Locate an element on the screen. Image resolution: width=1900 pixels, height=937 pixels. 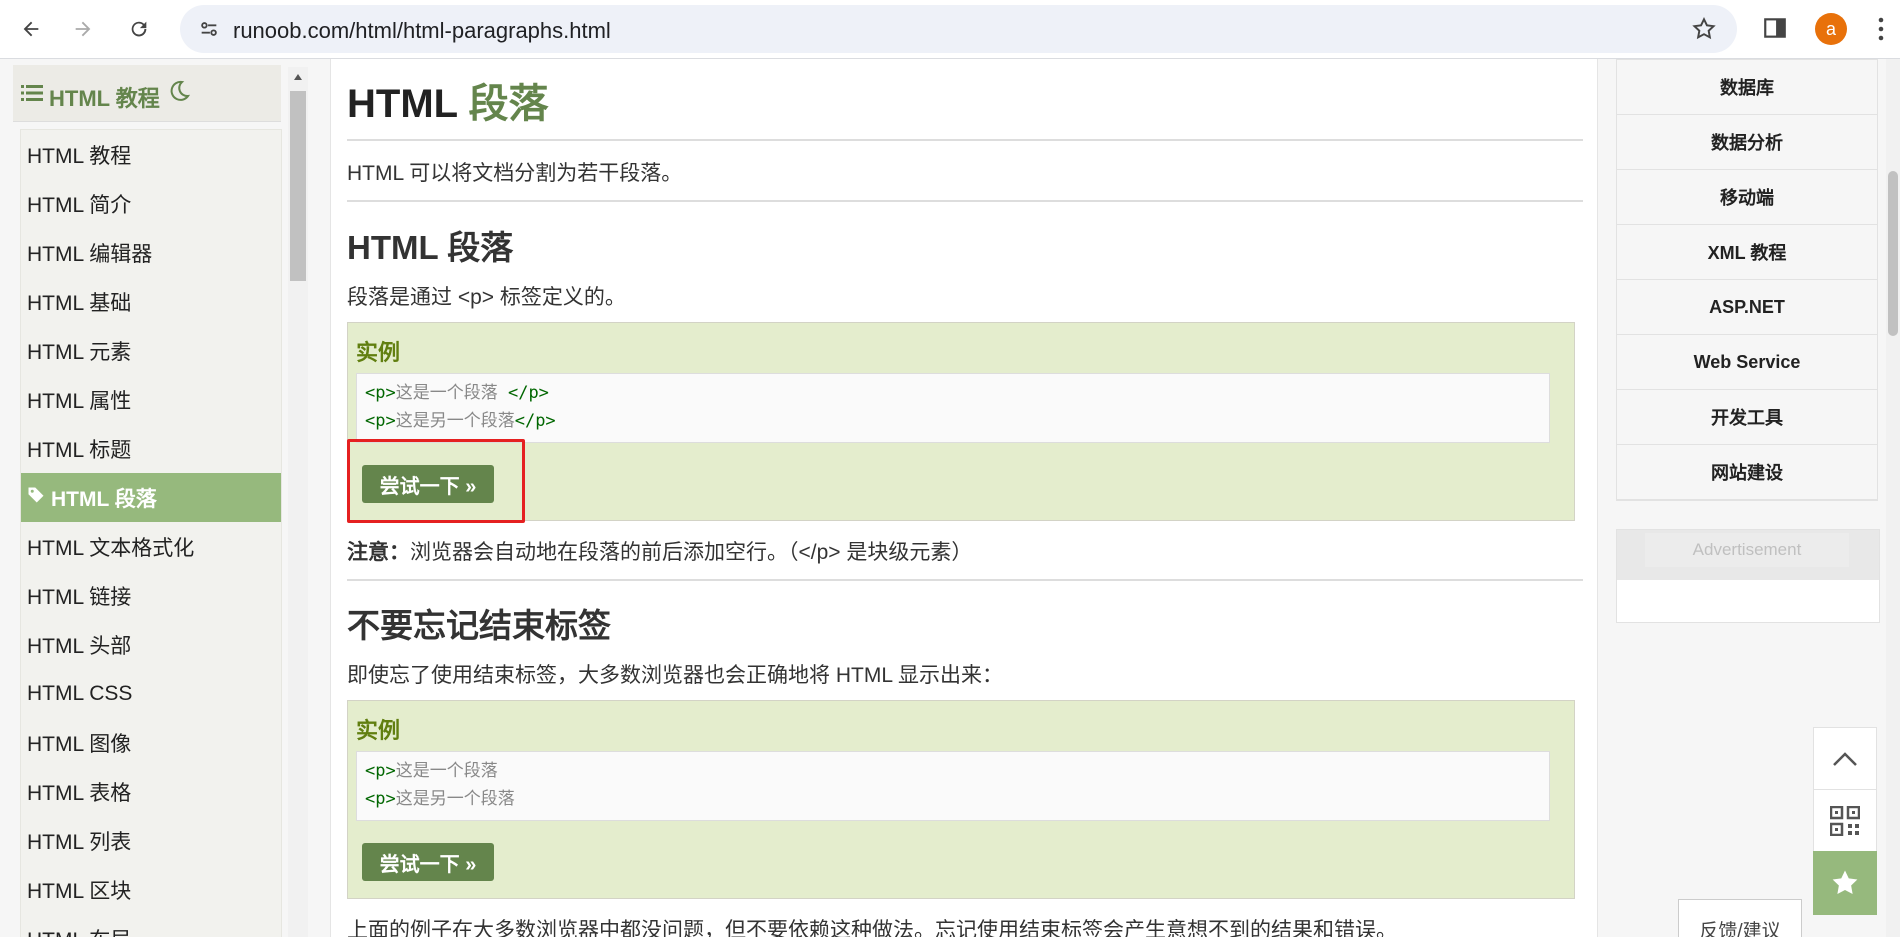
star-icon is located at coordinates (1845, 882).